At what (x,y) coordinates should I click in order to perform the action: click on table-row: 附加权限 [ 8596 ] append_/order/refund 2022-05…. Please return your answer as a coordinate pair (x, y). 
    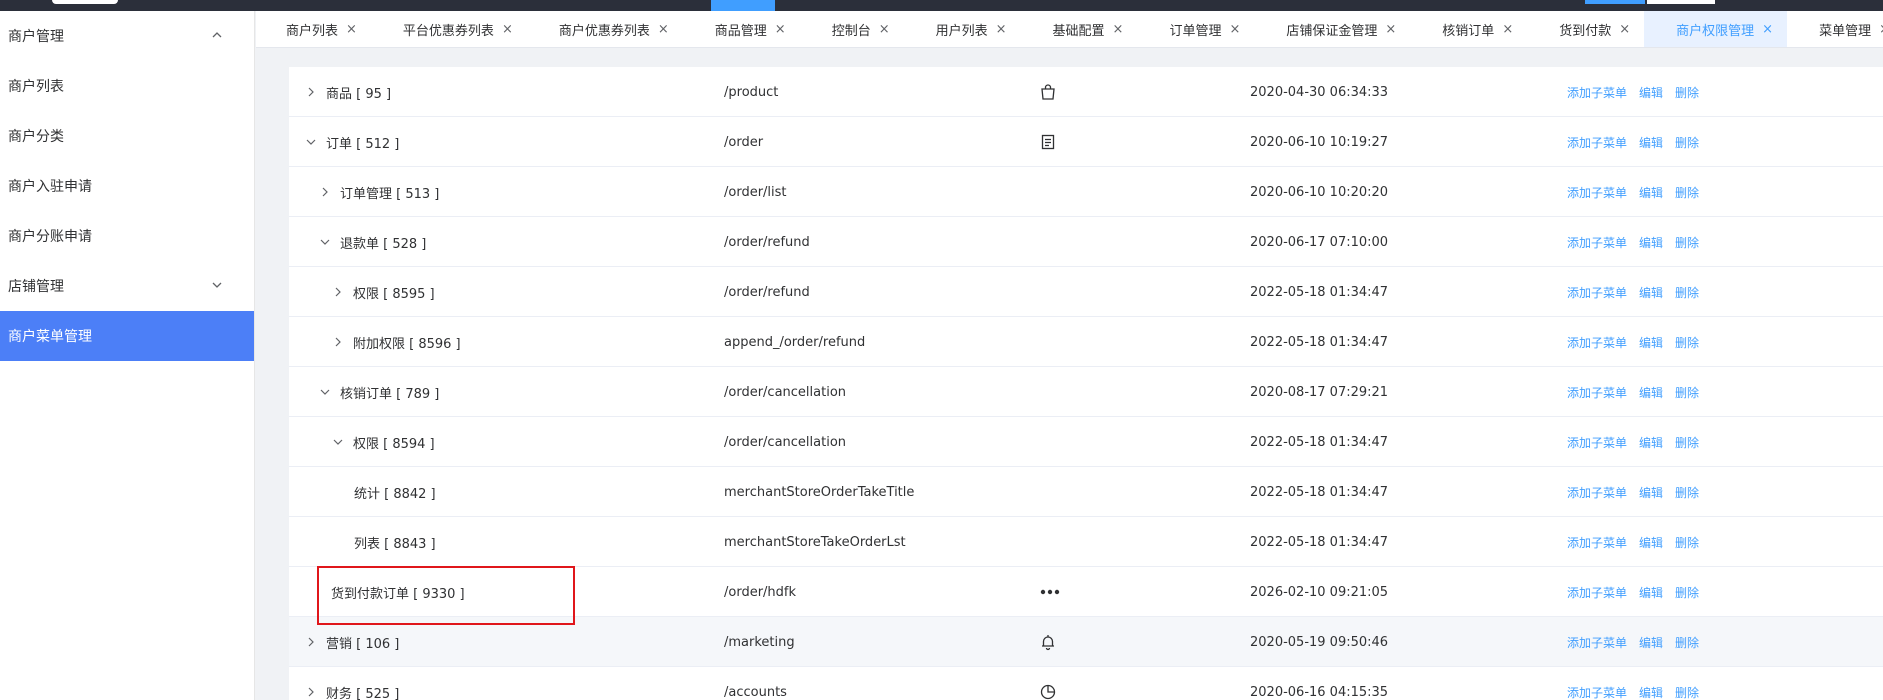
    Looking at the image, I should click on (1086, 342).